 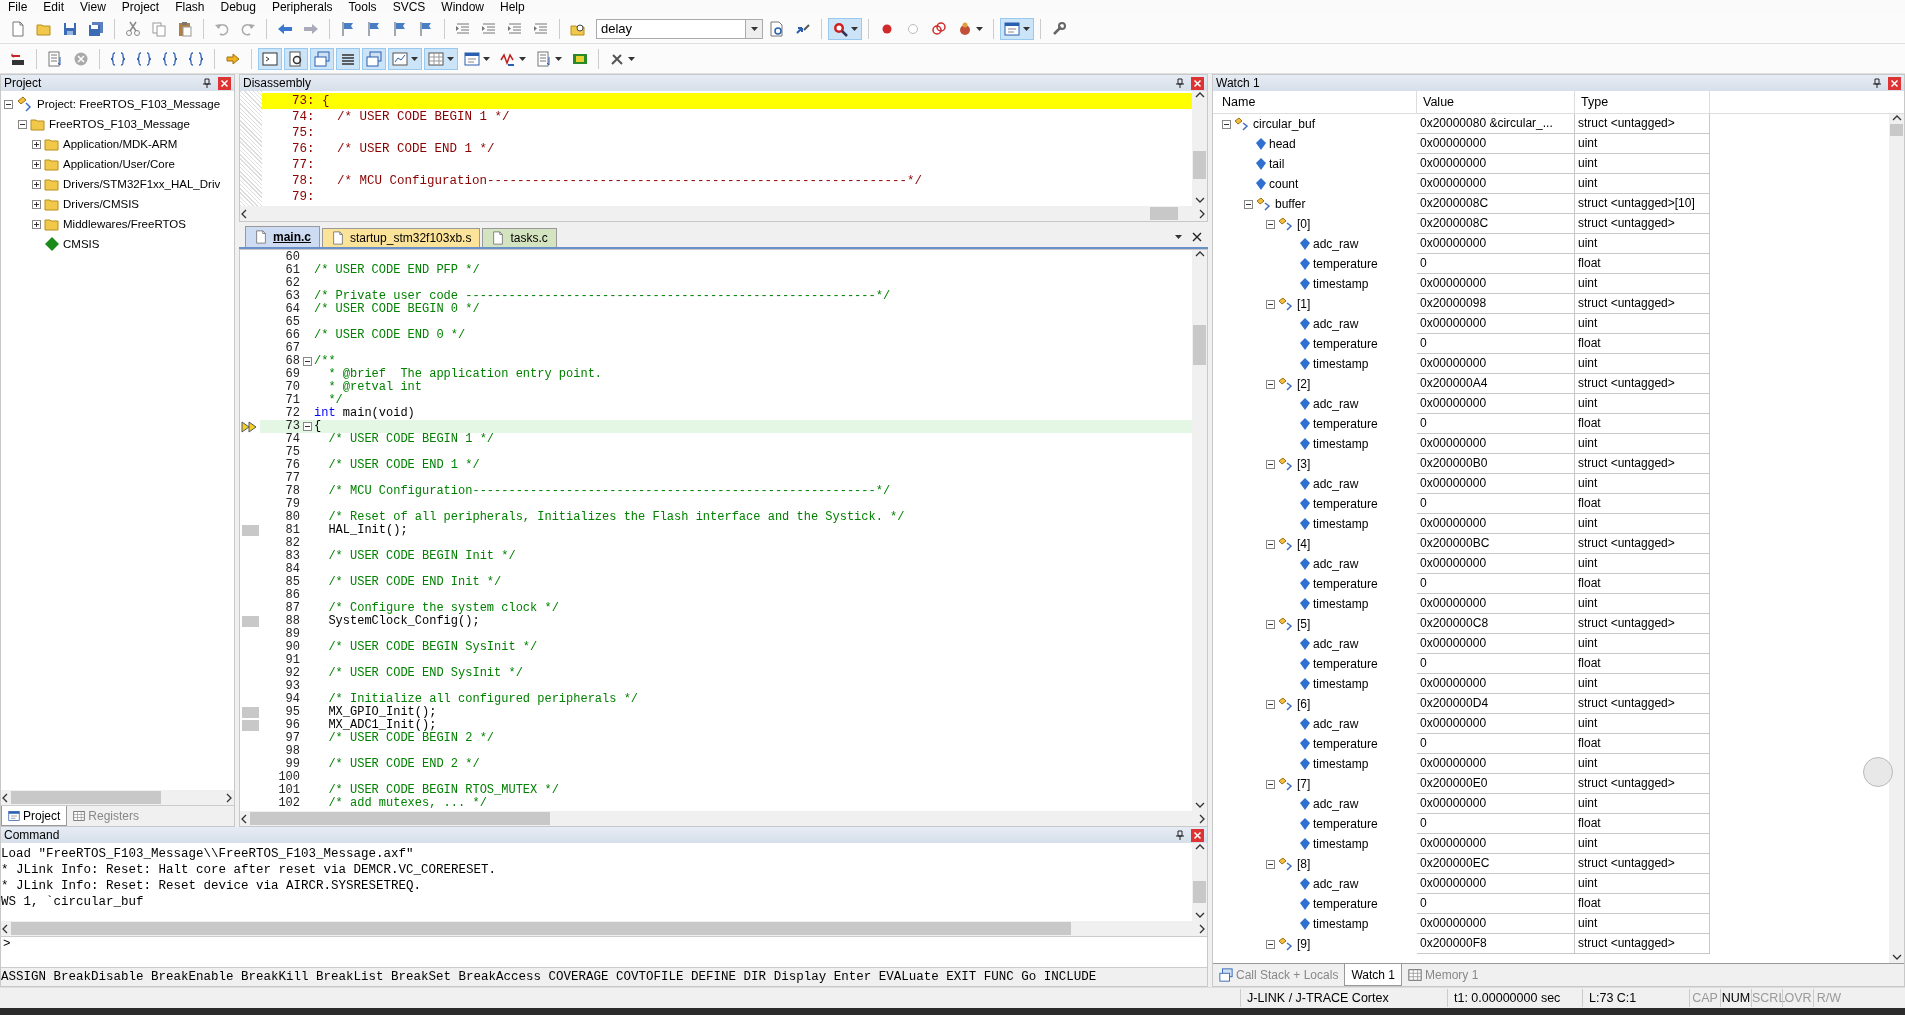 I want to click on tree-item: CMSIS, so click(x=81, y=244).